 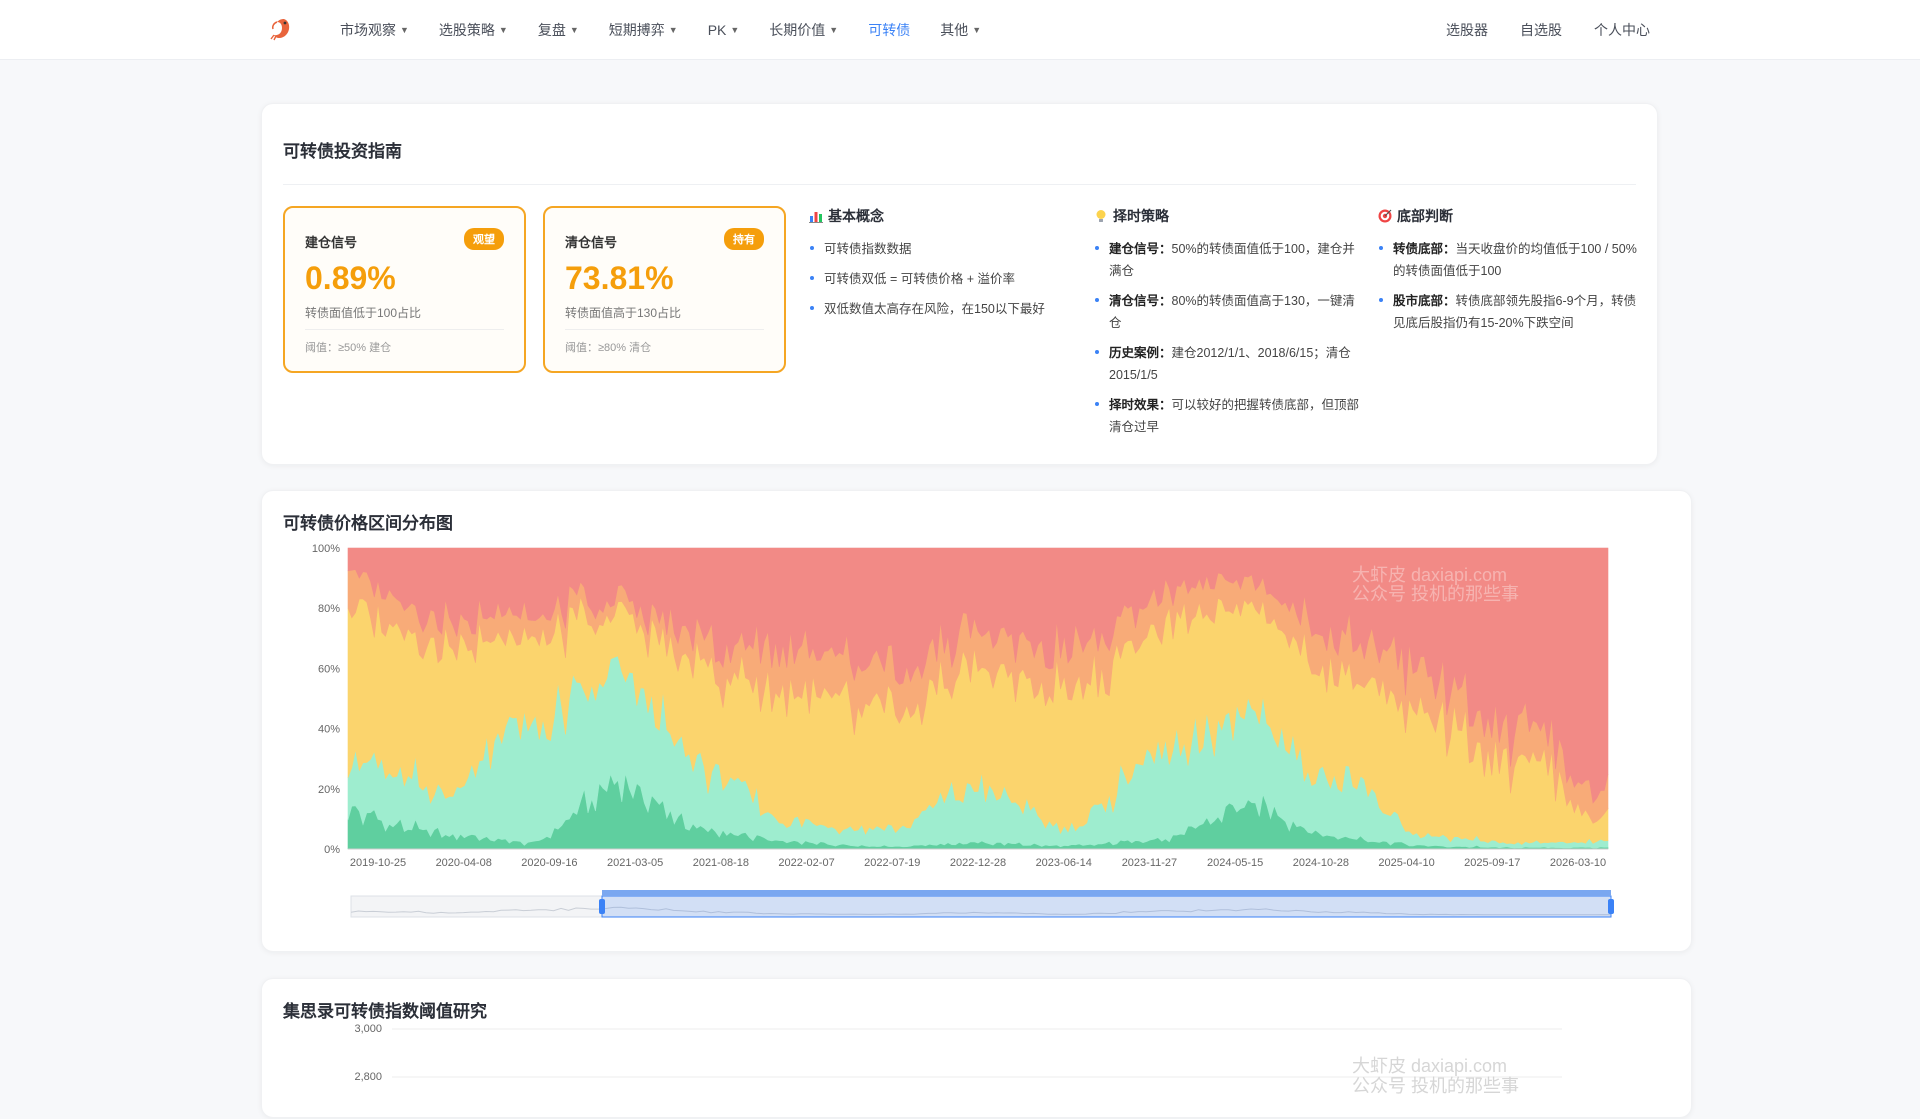 What do you see at coordinates (1106, 906) in the screenshot?
I see `zoom-selection` at bounding box center [1106, 906].